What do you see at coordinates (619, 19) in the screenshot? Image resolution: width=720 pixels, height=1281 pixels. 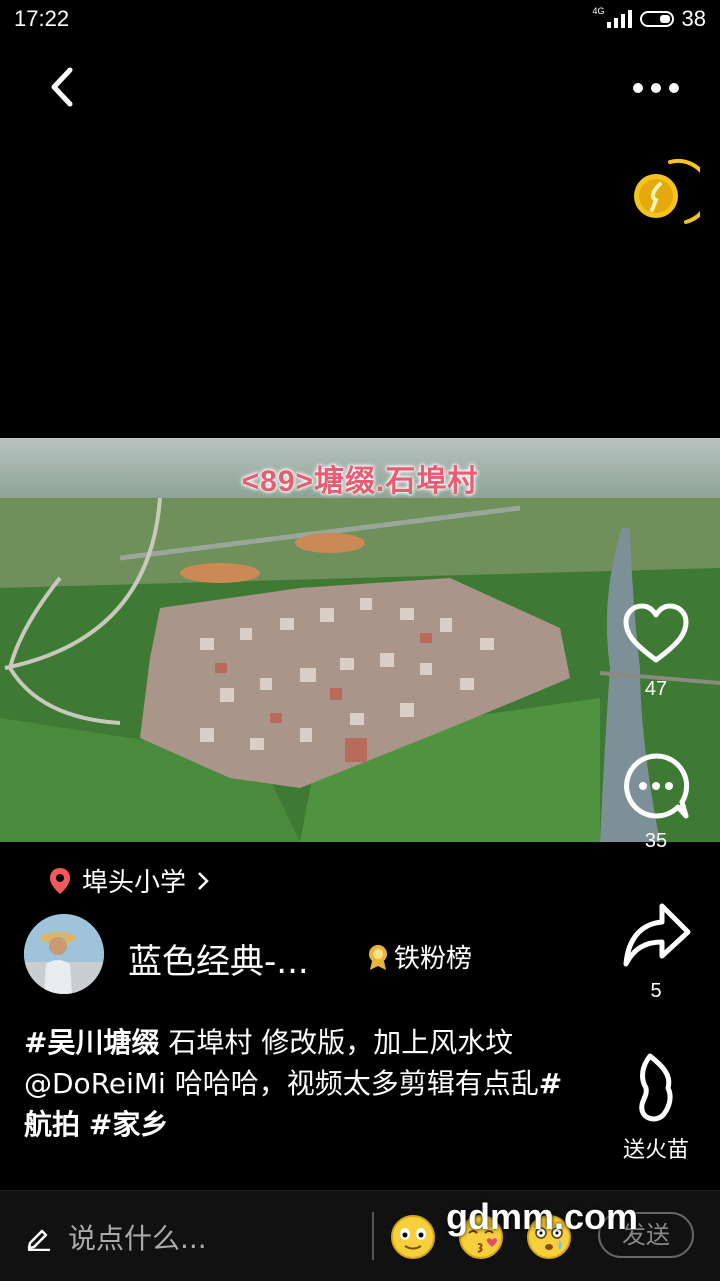 I see `signal-icon` at bounding box center [619, 19].